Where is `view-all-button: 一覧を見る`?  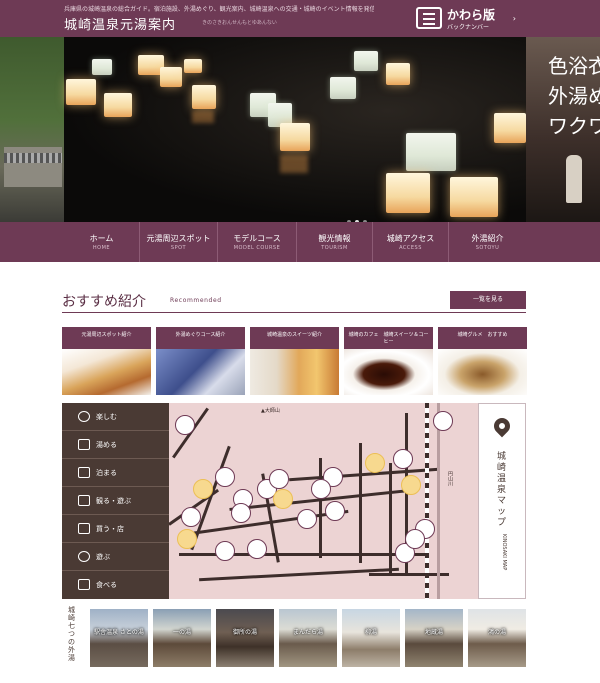
view-all-button: 一覧を見る is located at coordinates (488, 300).